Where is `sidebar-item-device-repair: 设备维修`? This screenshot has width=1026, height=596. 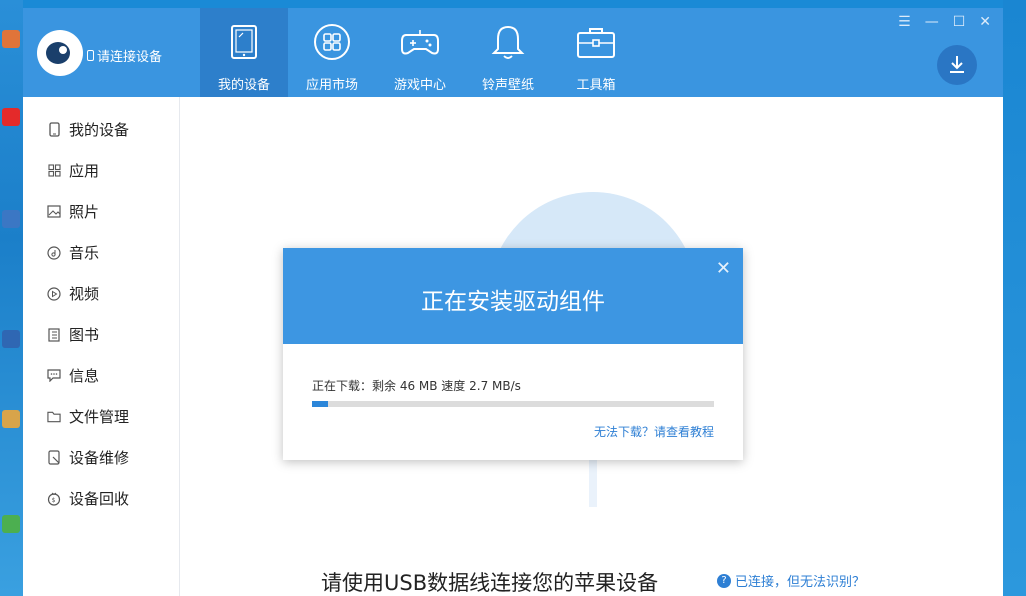 sidebar-item-device-repair: 设备维修 is located at coordinates (88, 457).